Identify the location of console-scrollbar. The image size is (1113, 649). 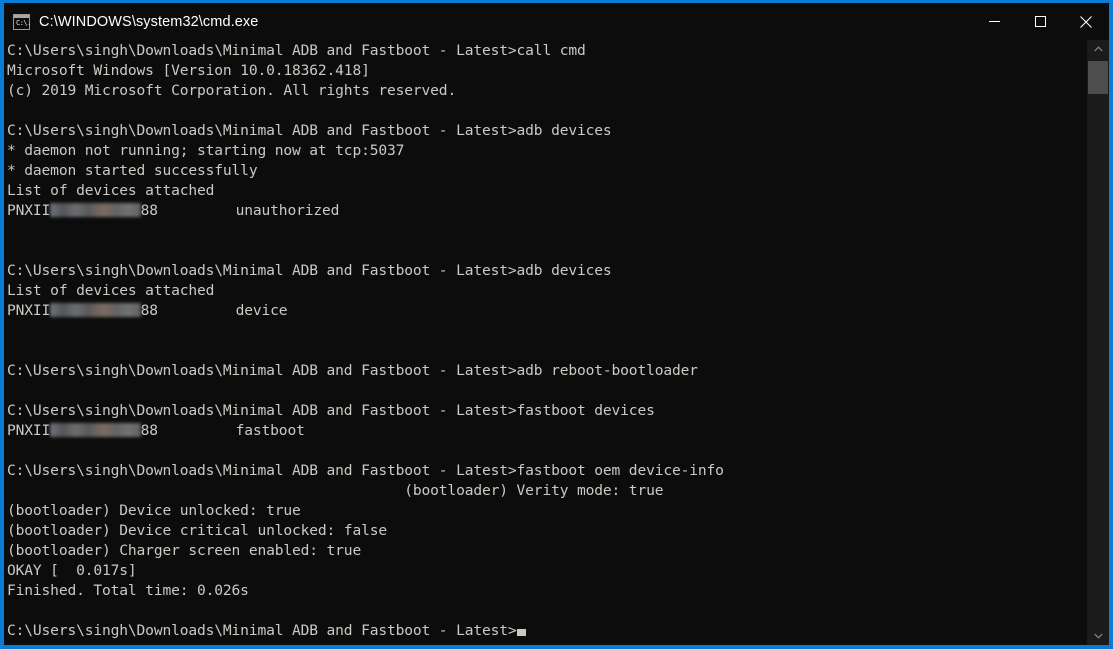
(1098, 342).